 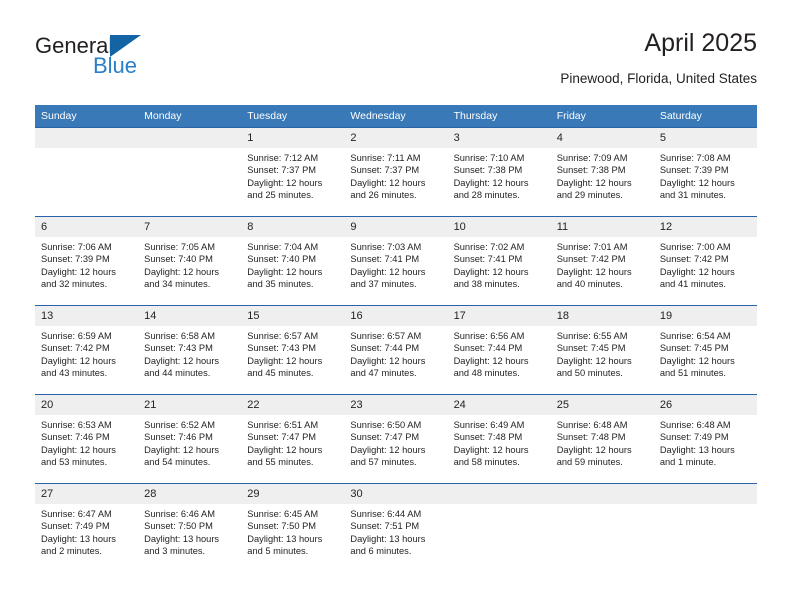 I want to click on daylight-text: Daylight: 12 hours and 25 minutes., so click(x=285, y=189).